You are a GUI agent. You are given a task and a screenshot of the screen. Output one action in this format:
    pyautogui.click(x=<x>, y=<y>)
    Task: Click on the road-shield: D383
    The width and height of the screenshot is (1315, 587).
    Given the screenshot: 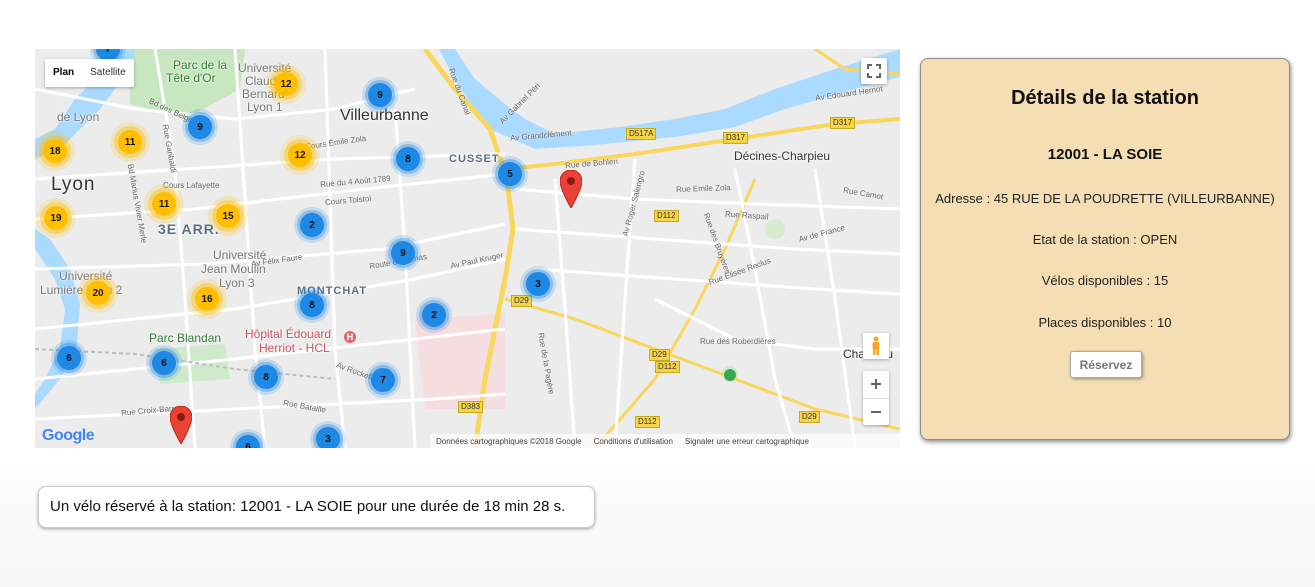 What is the action you would take?
    pyautogui.click(x=471, y=407)
    